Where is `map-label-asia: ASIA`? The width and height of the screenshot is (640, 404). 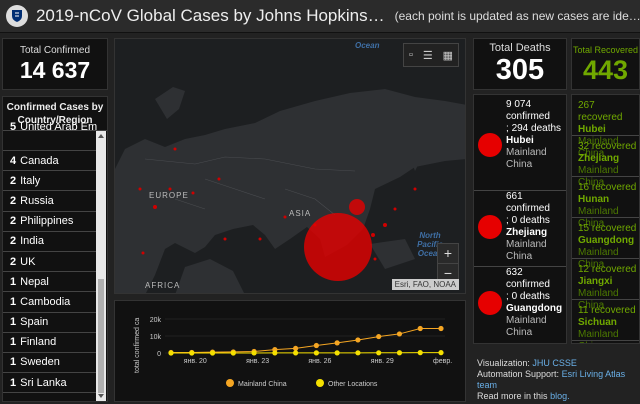 map-label-asia: ASIA is located at coordinates (300, 213).